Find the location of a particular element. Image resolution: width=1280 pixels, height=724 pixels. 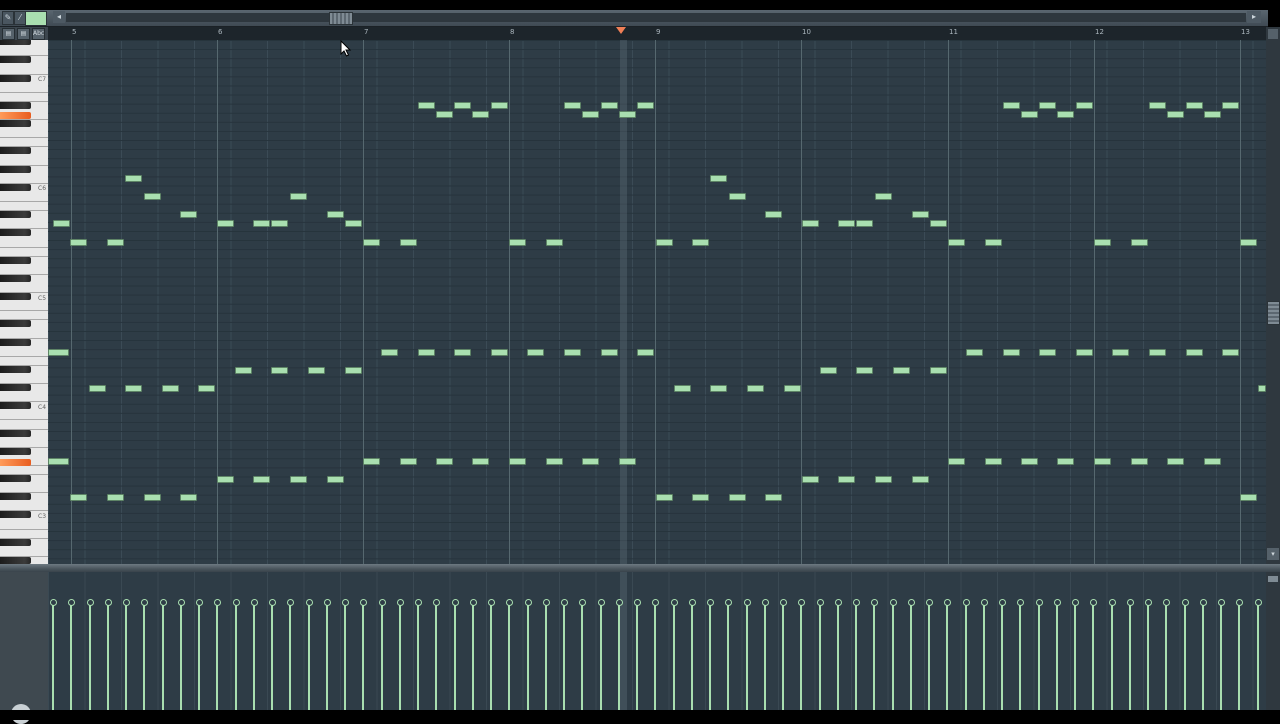

note-color-swatch is located at coordinates (36, 18).